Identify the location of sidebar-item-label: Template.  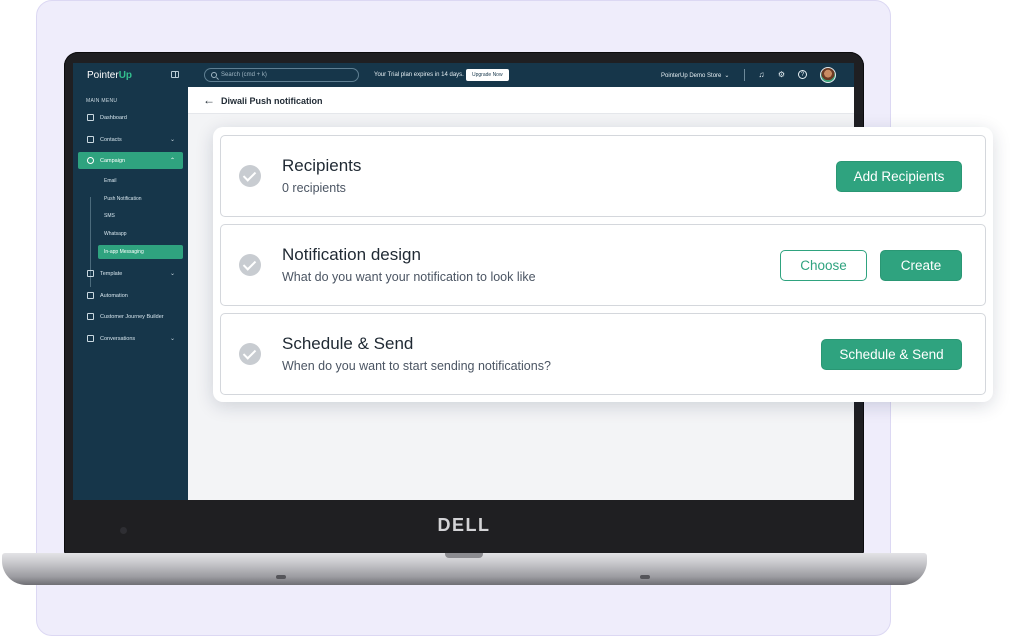
(111, 273).